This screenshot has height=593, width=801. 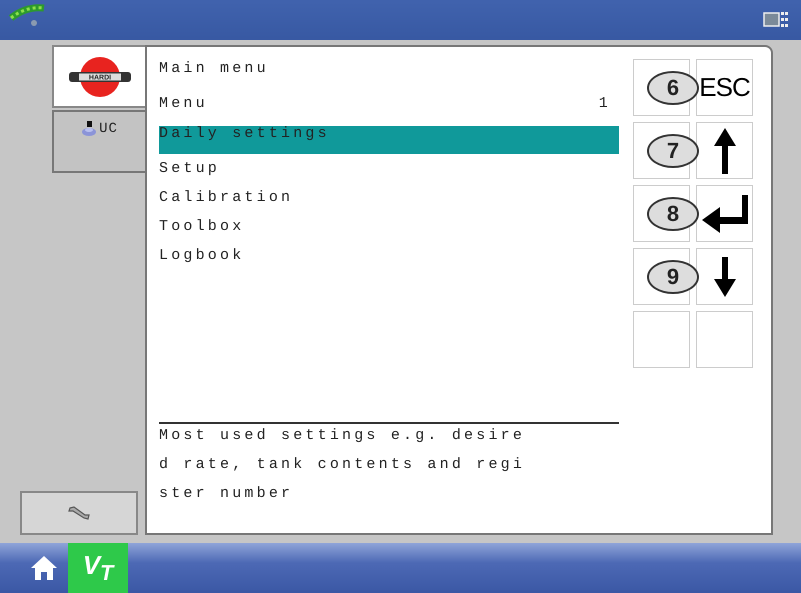 I want to click on app-tab: UC, so click(x=98, y=141).